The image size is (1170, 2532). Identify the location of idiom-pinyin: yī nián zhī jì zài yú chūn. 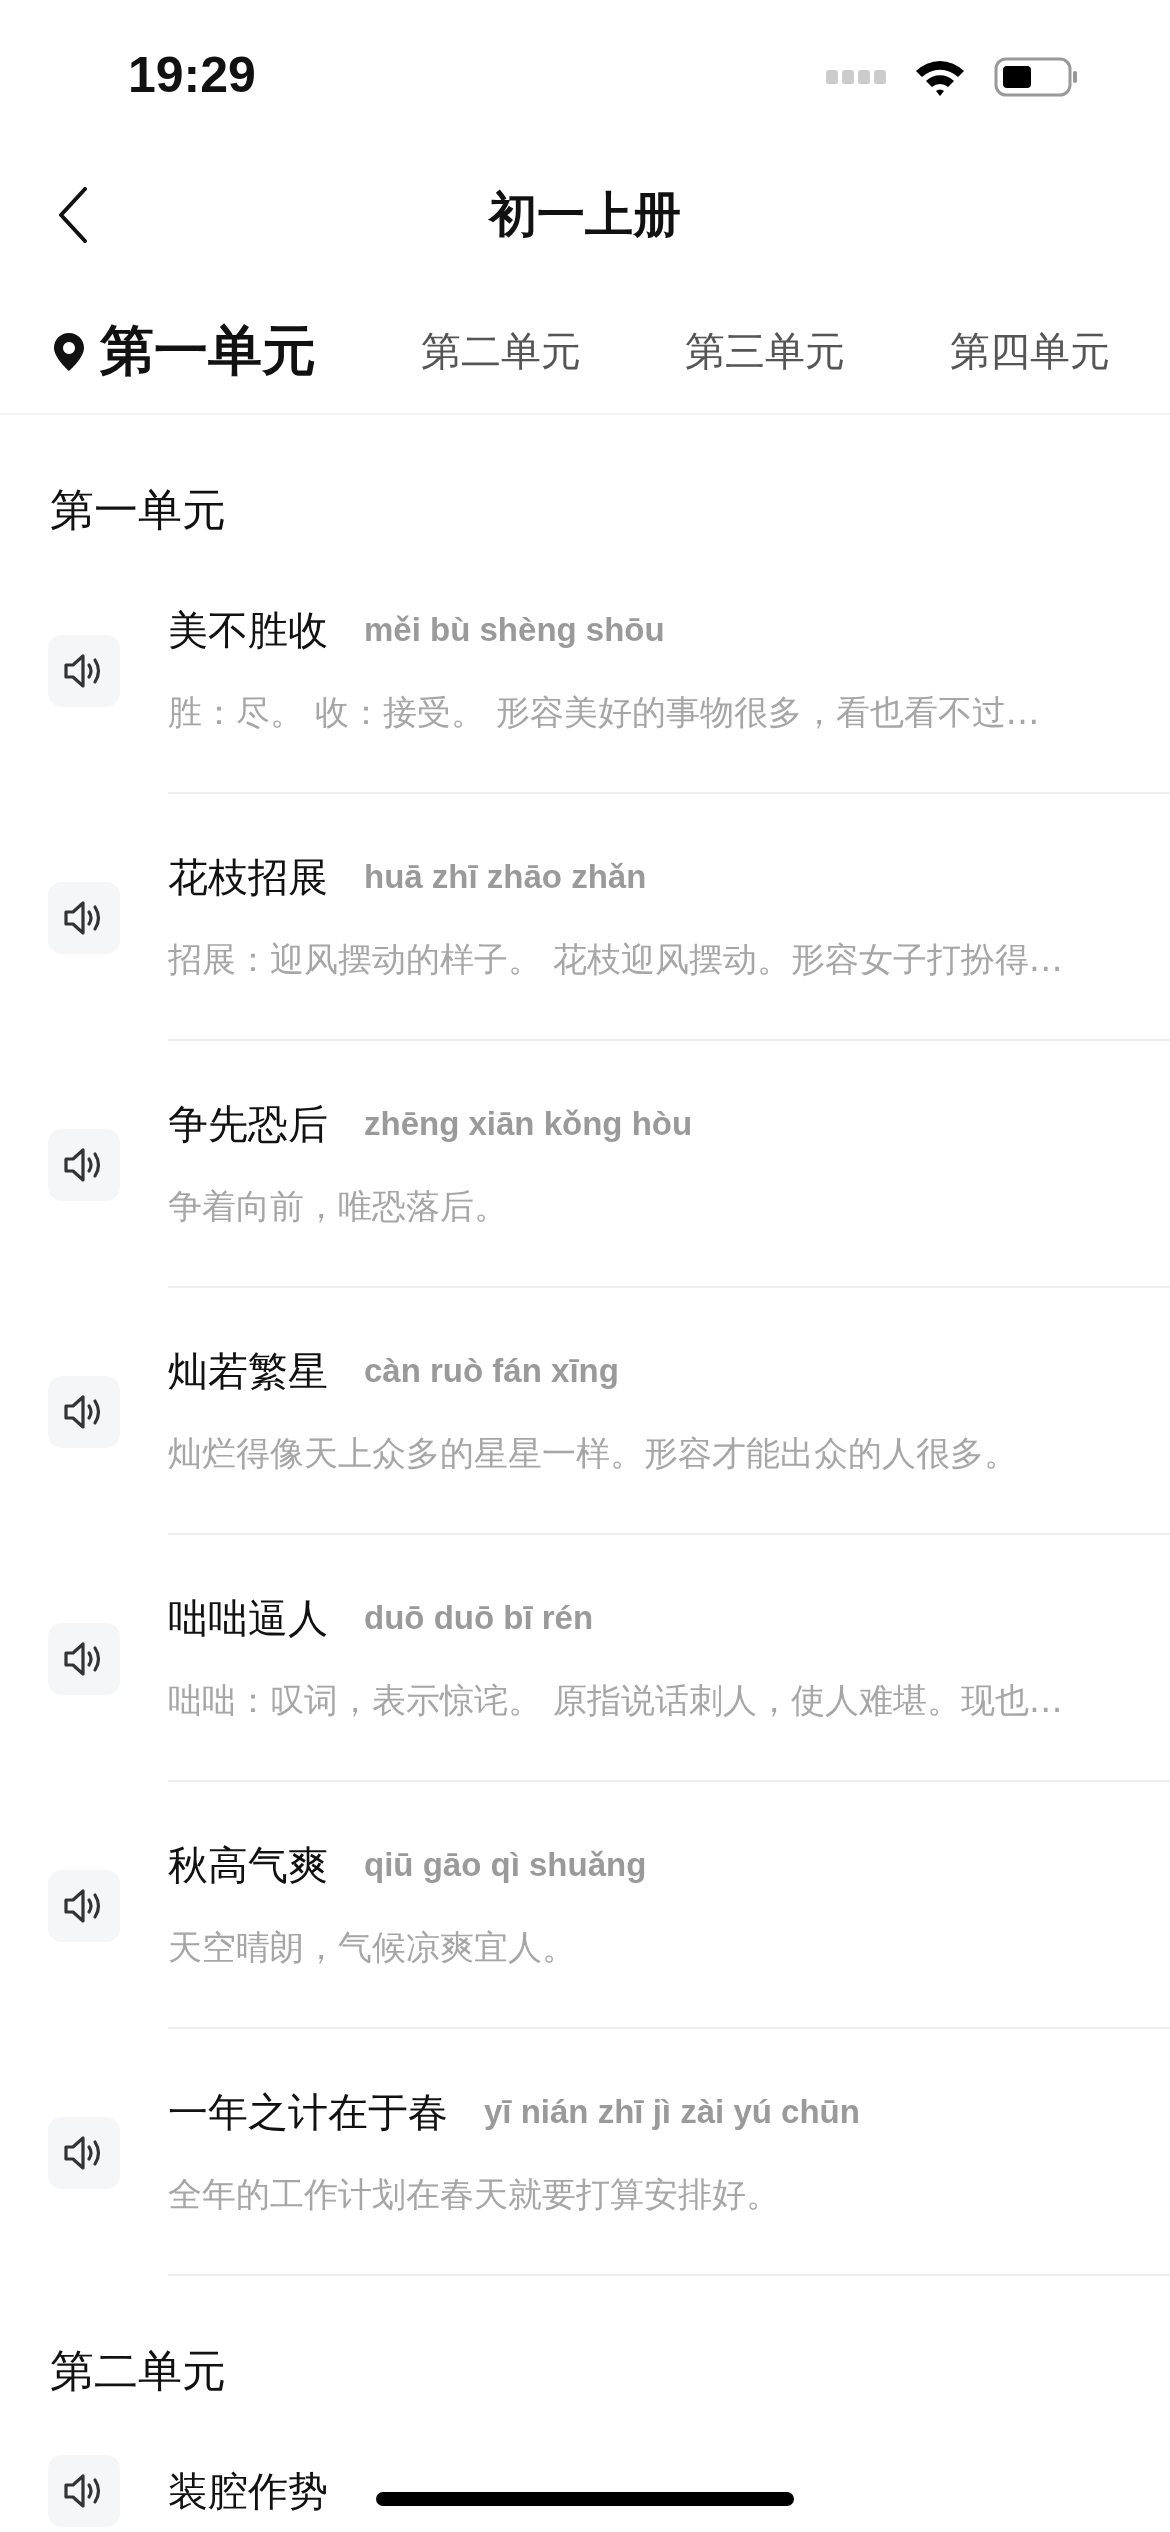
(672, 2112).